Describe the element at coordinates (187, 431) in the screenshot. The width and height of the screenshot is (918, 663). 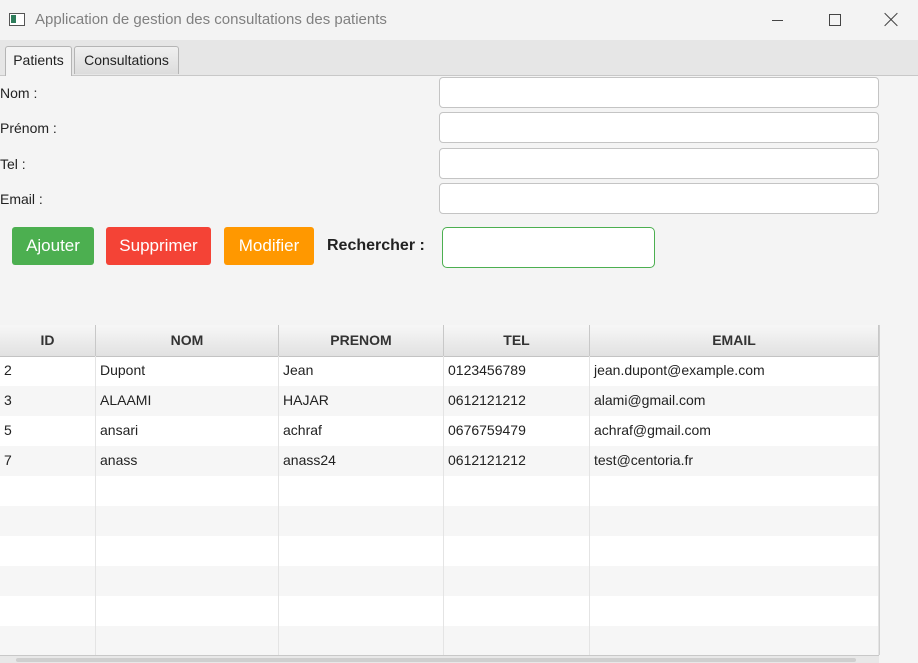
I see `cell-nom: ansari` at that location.